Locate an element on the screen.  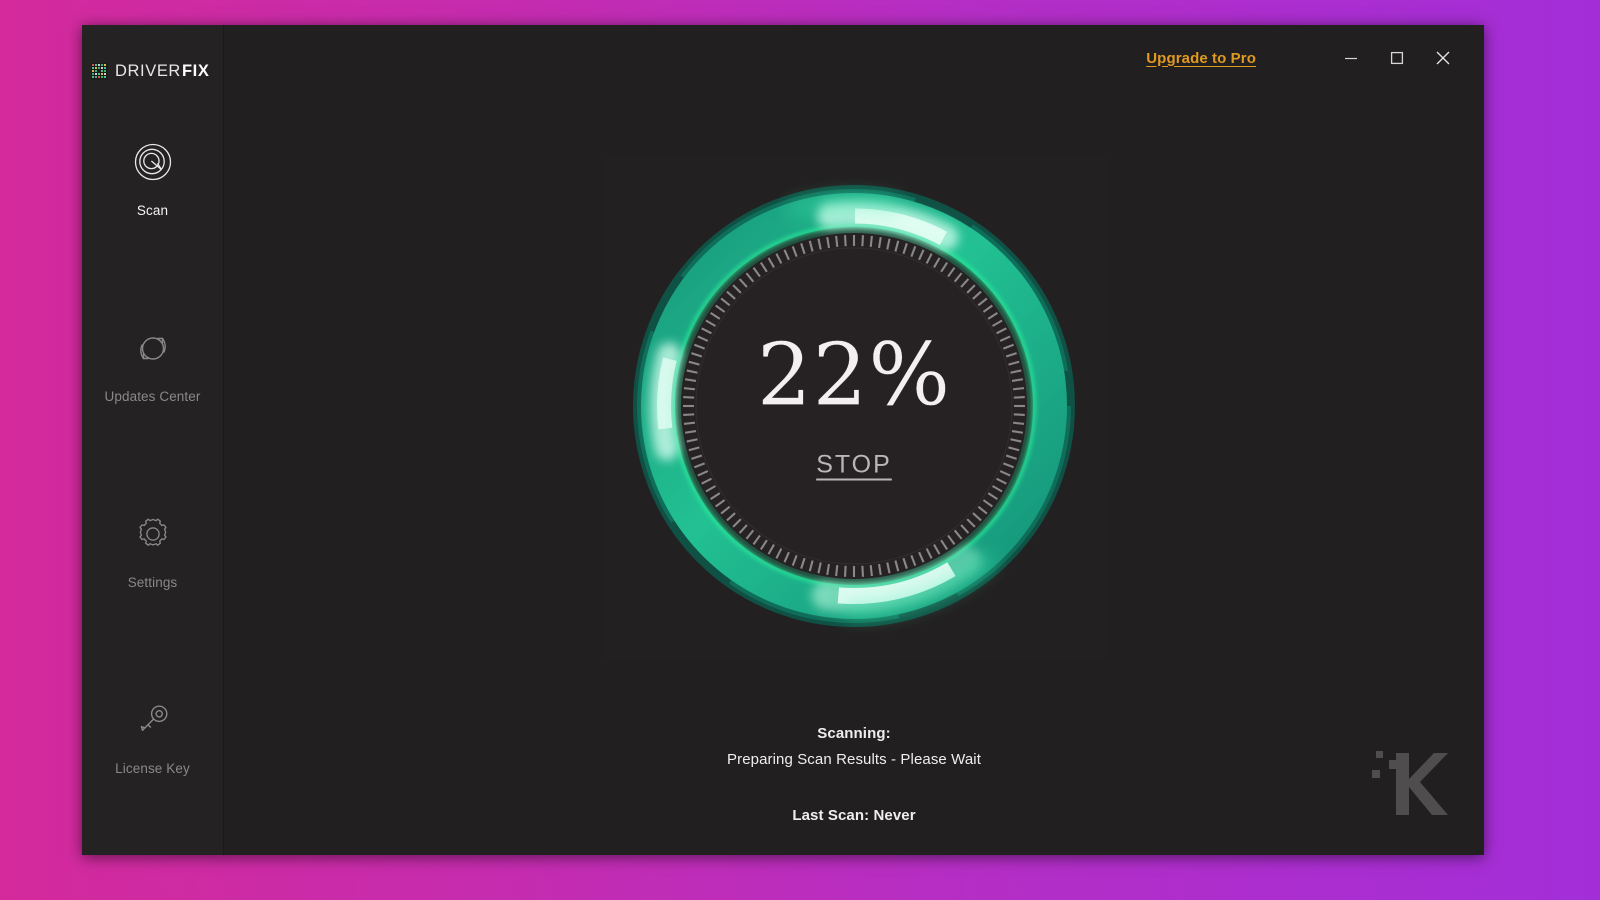
minimize-button is located at coordinates (1351, 58).